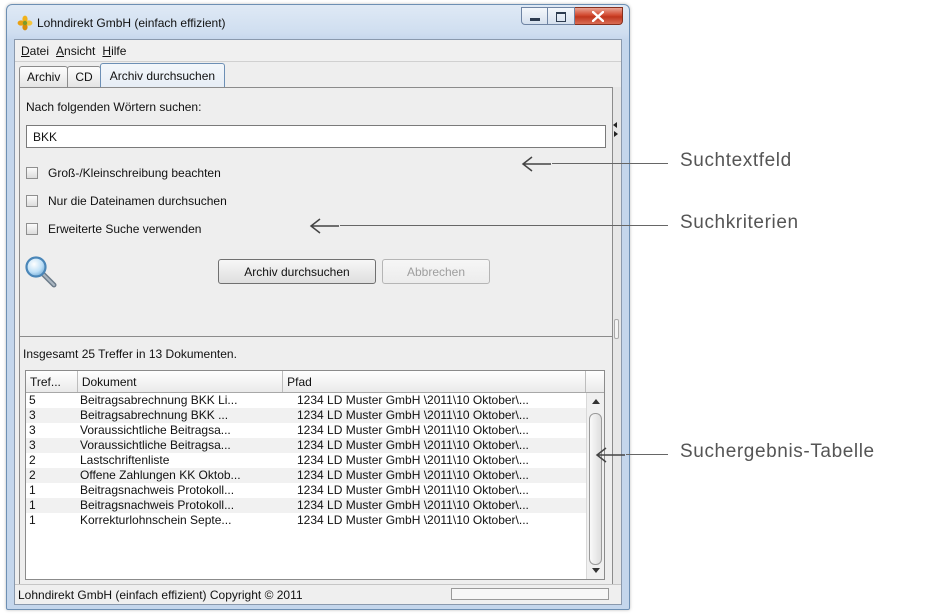  Describe the element at coordinates (39, 50) in the screenshot. I see `menu-label: atei` at that location.